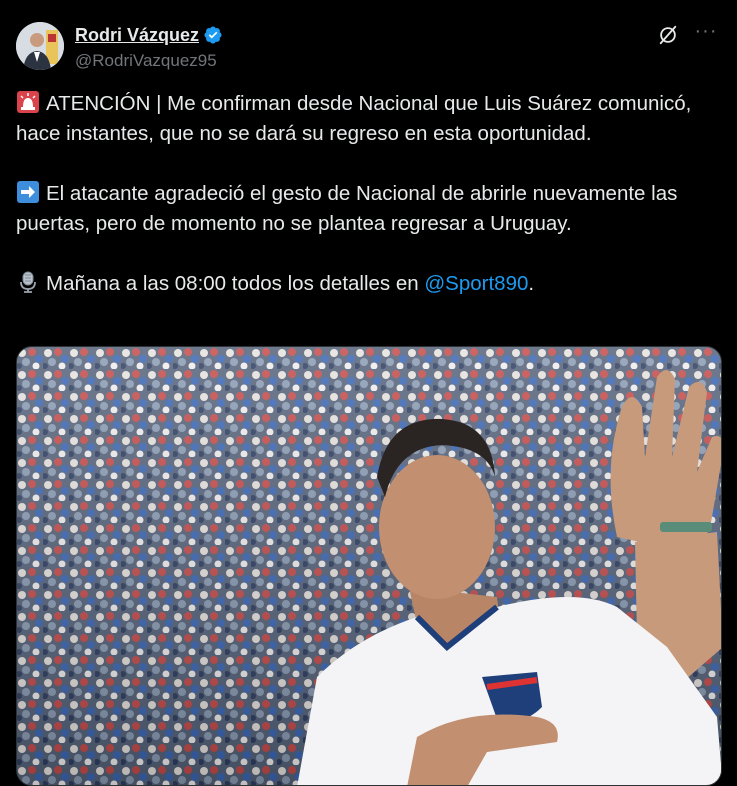  Describe the element at coordinates (40, 46) in the screenshot. I see `avatar` at that location.